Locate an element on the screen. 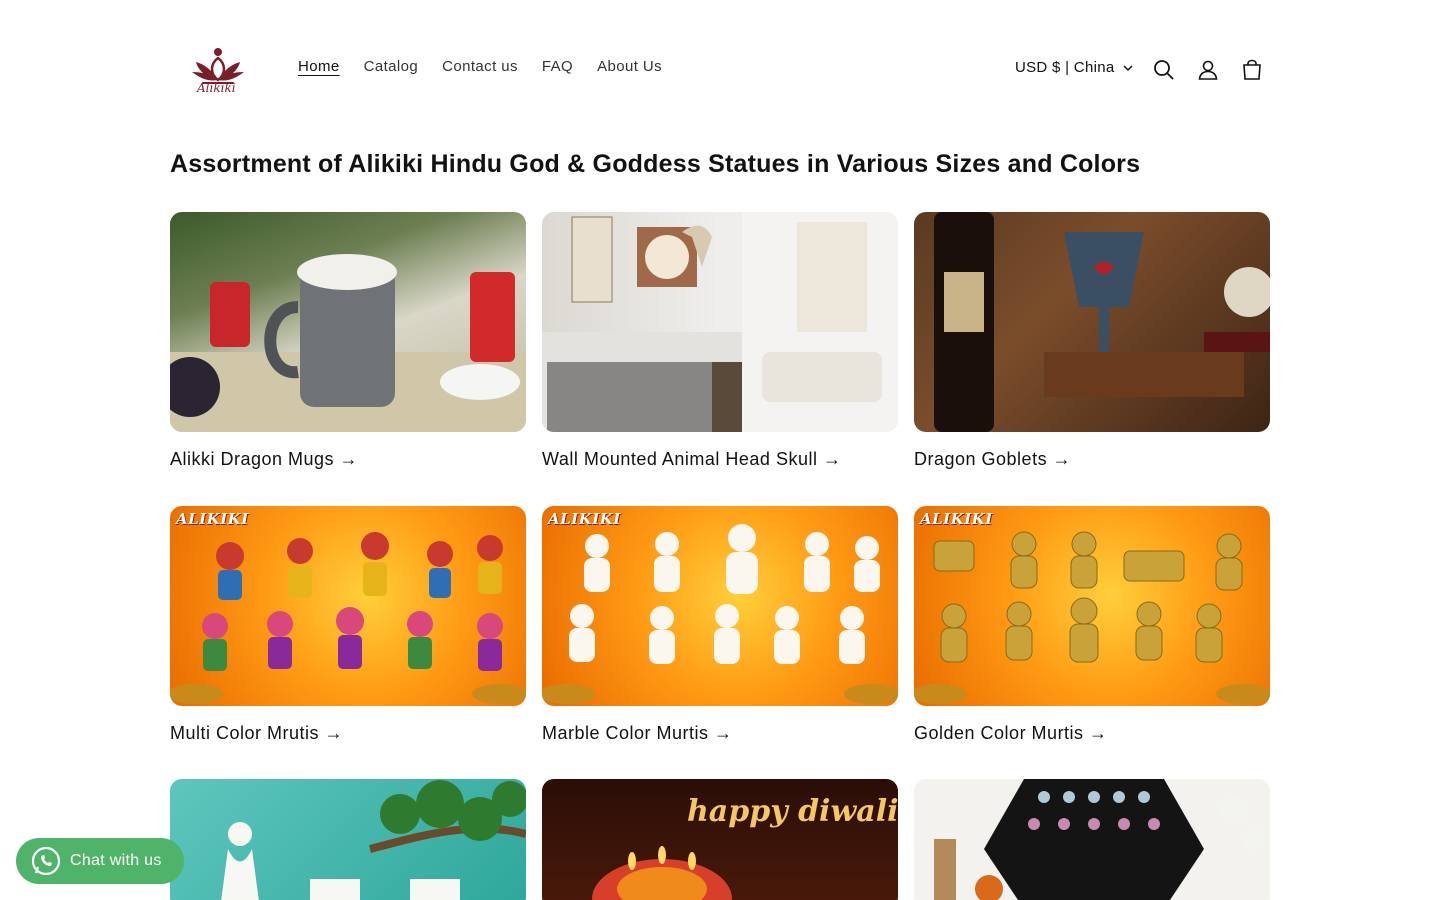 This screenshot has width=1440, height=900. cart-icon is located at coordinates (1252, 70).